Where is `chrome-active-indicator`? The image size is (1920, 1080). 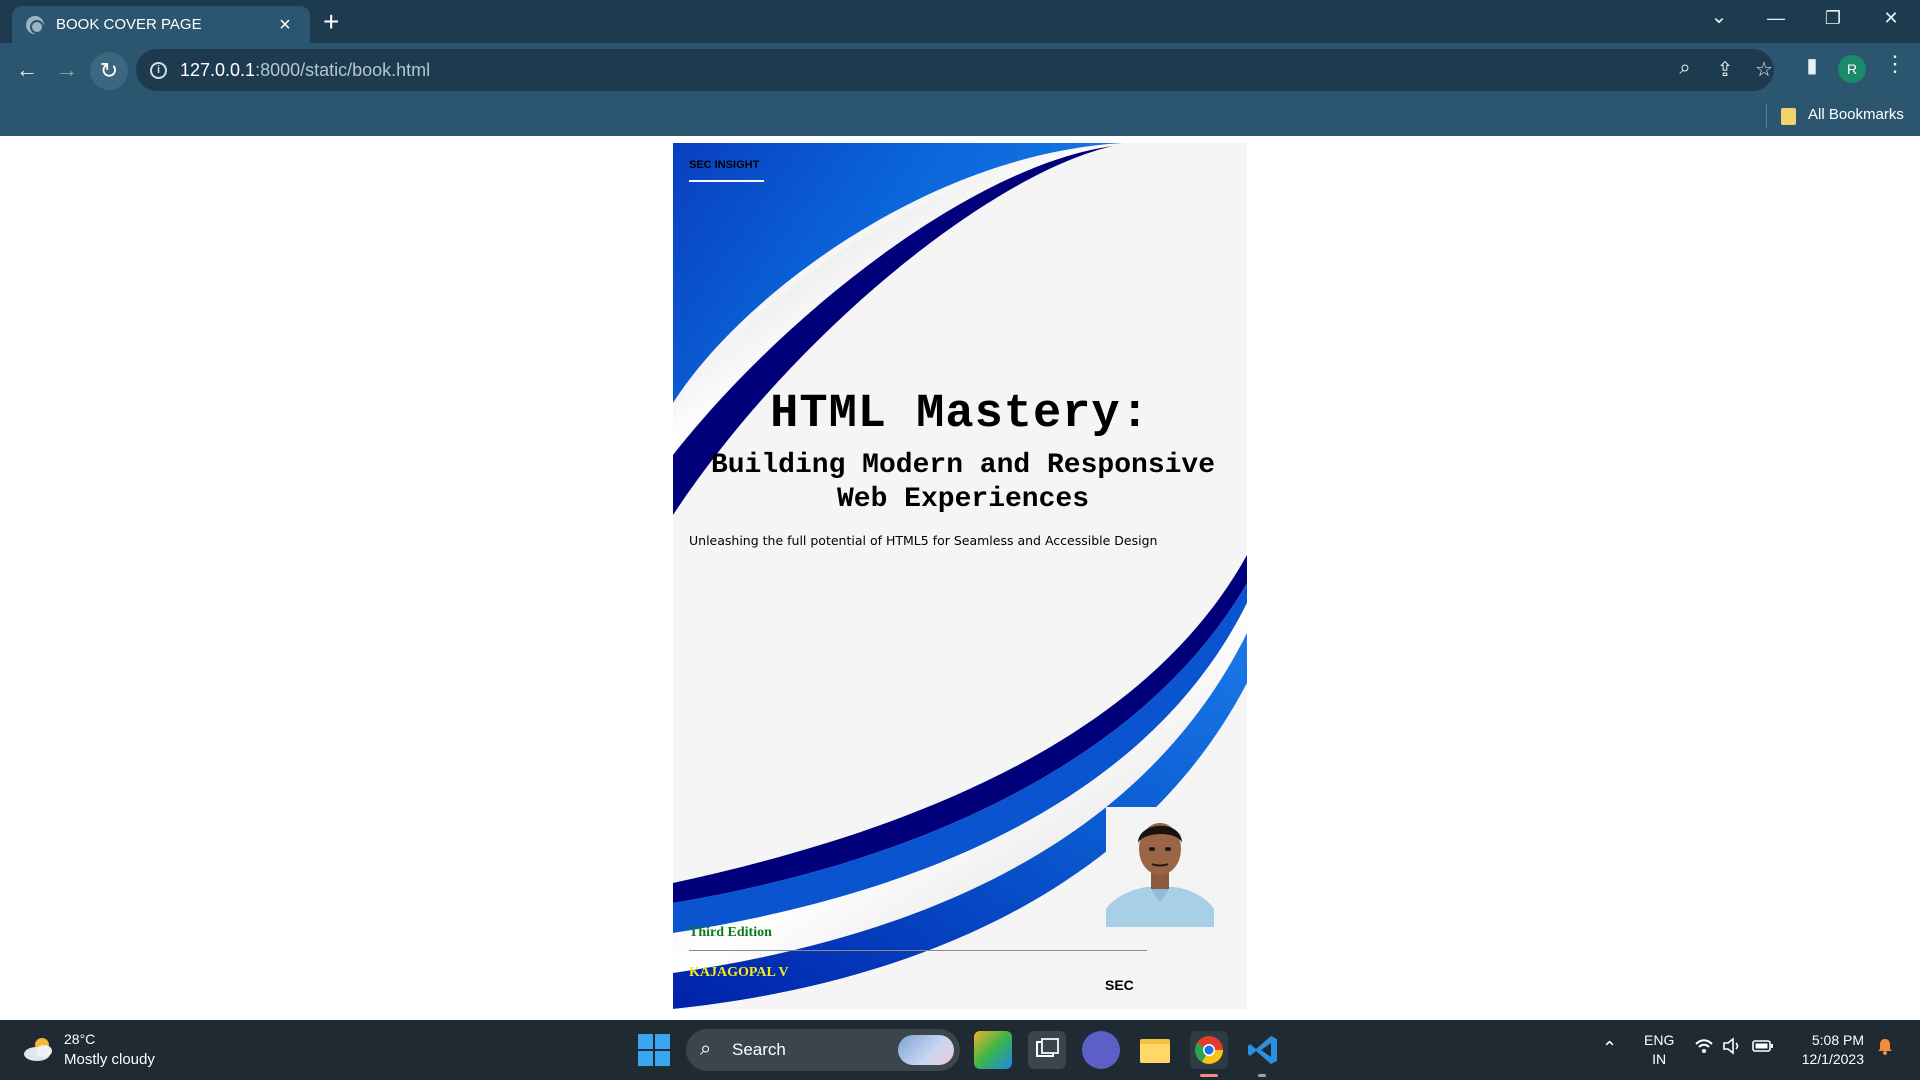
chrome-active-indicator is located at coordinates (1209, 1075).